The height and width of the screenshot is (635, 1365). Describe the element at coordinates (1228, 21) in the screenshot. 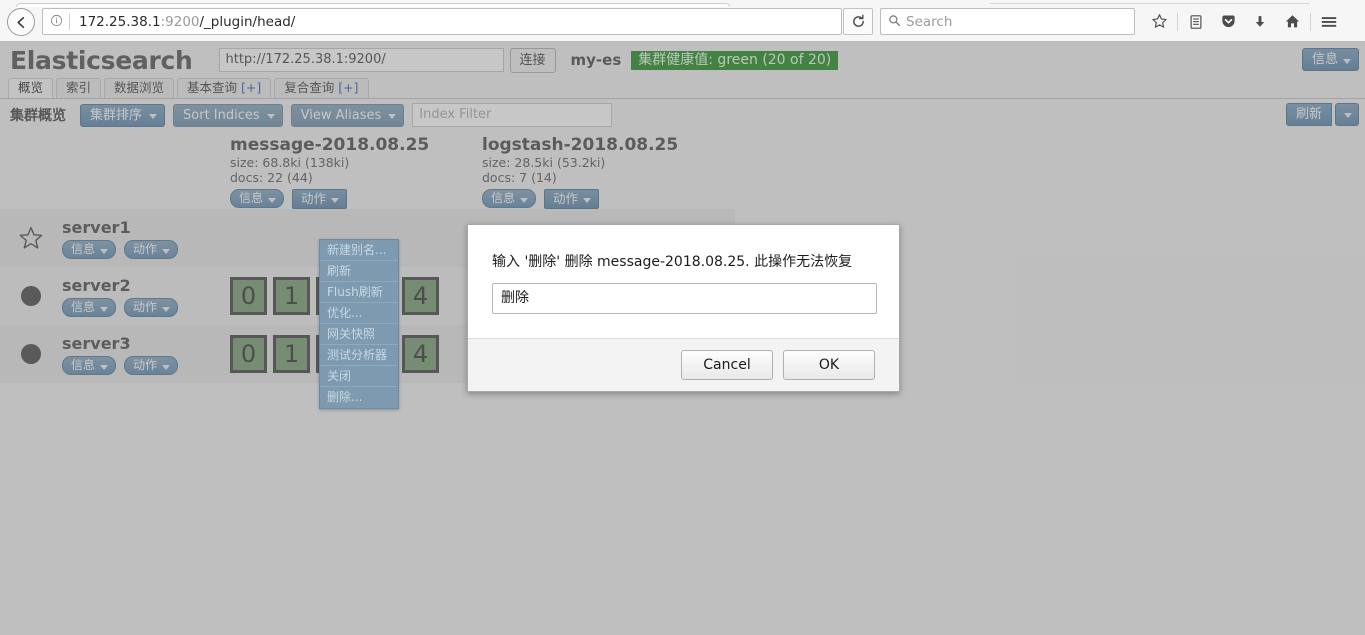

I see `pocket-icon` at that location.